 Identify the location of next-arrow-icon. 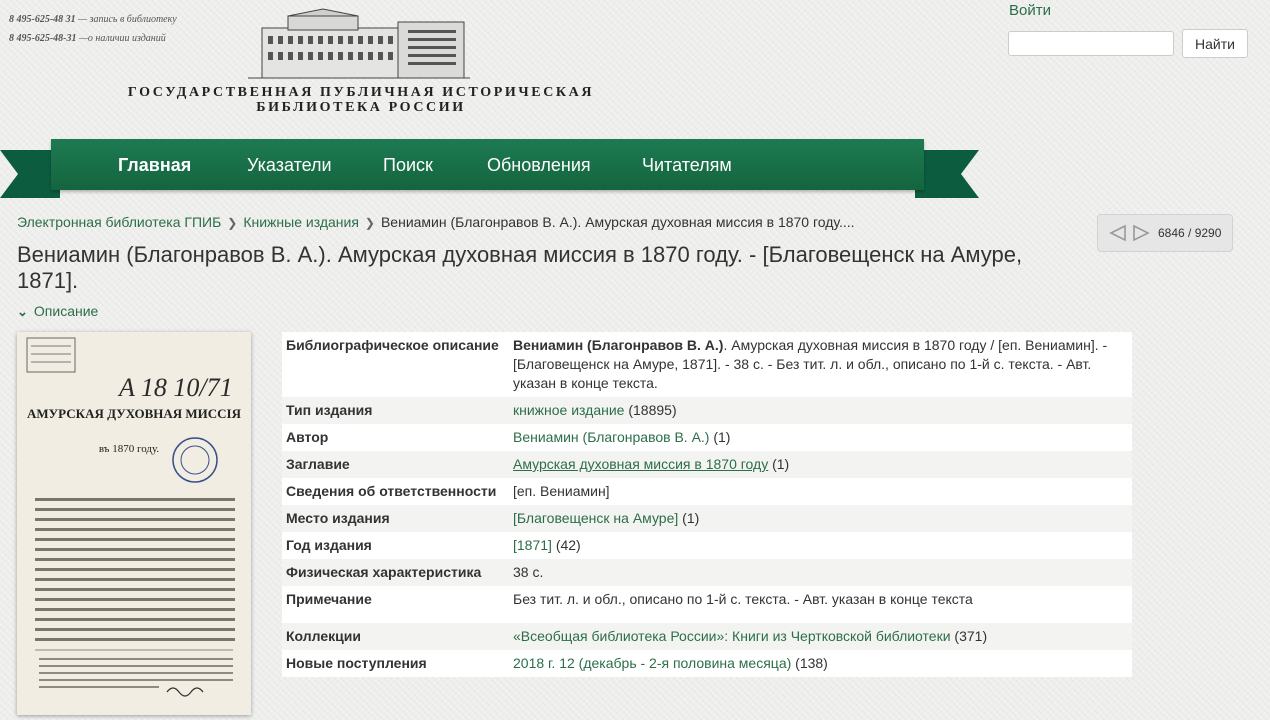
(1141, 233).